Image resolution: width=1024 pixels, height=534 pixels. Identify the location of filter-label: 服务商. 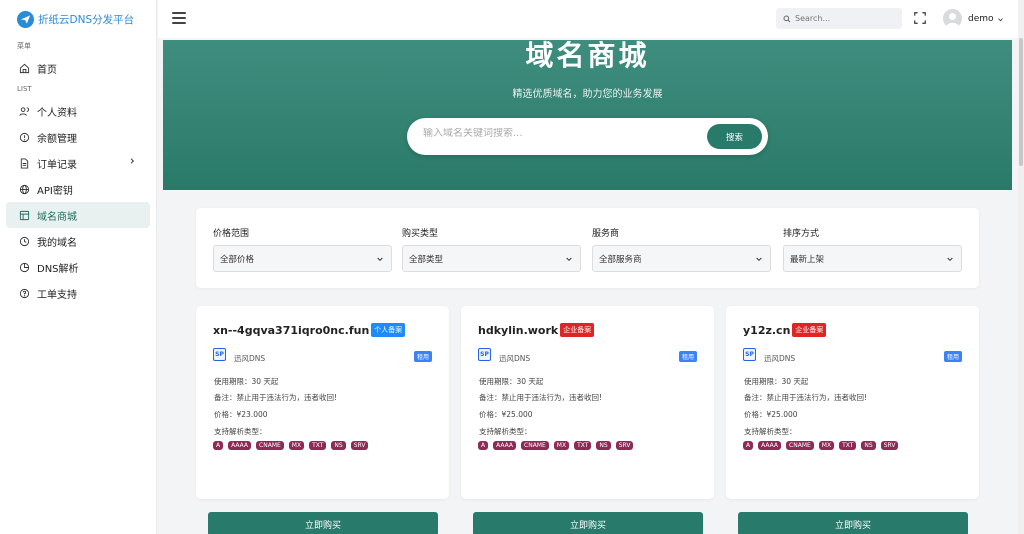
(606, 234).